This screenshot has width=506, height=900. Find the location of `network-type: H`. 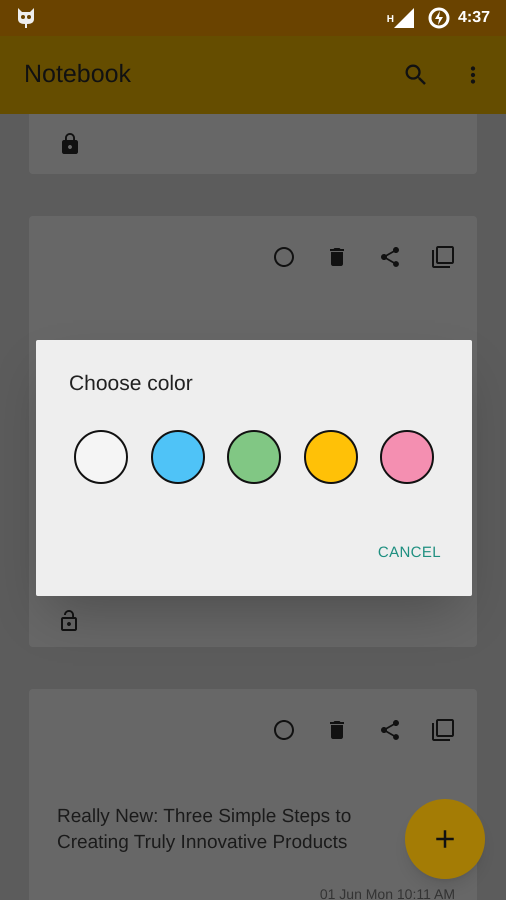

network-type: H is located at coordinates (390, 20).